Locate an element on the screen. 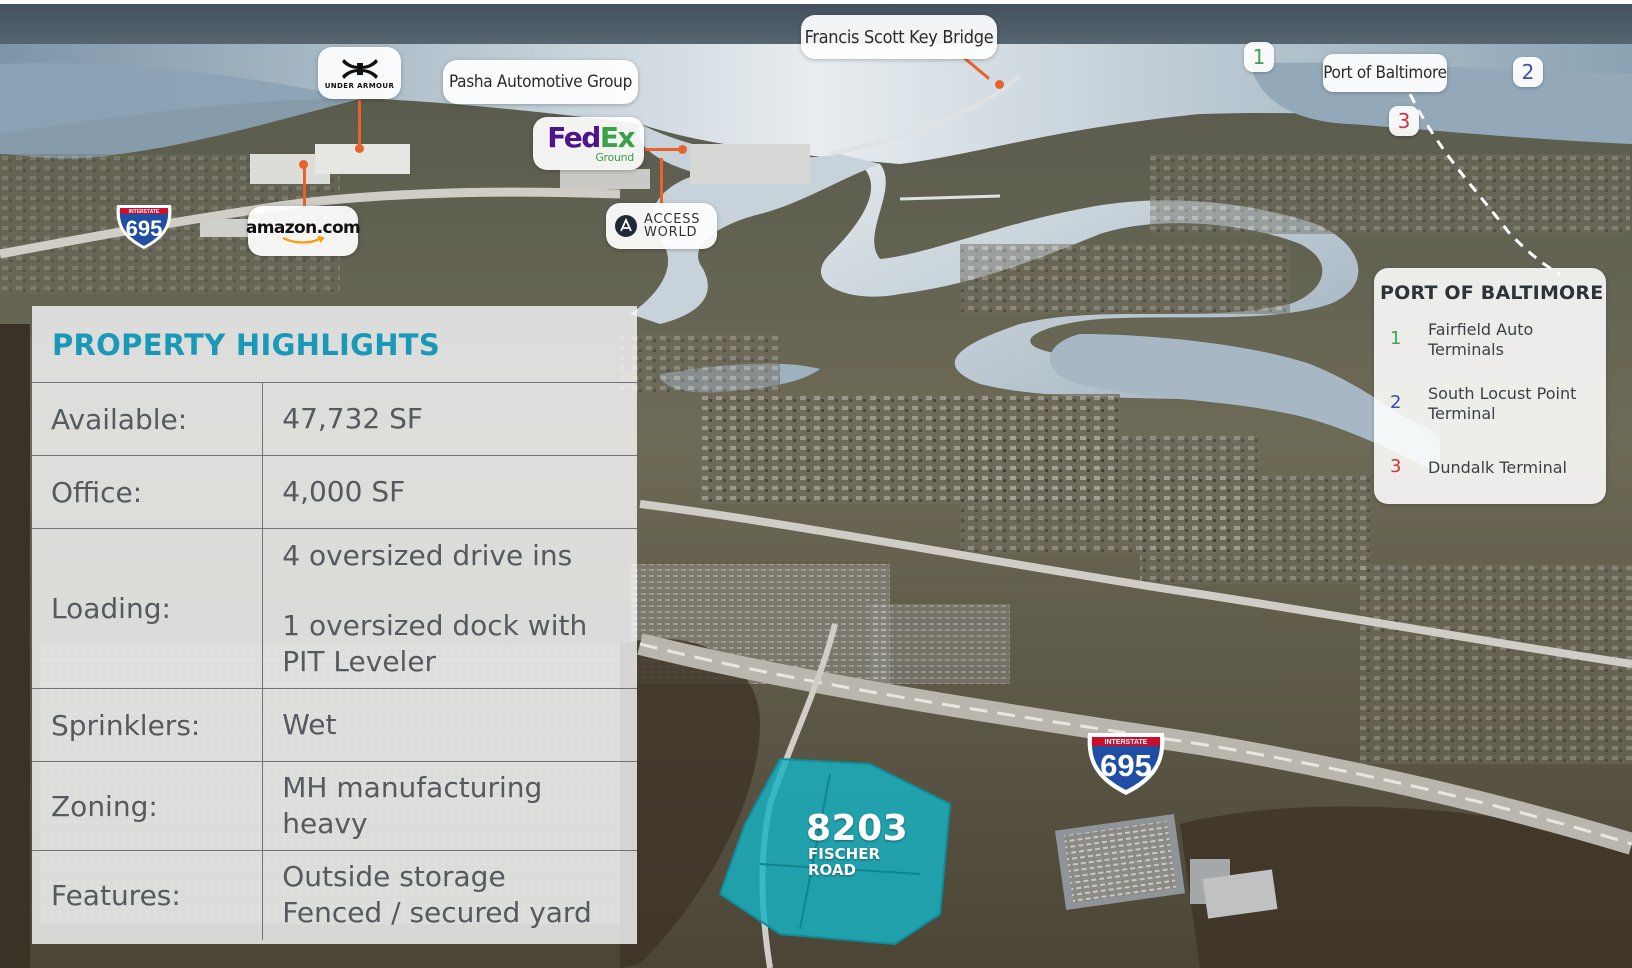  under-armour-wordmark: UNDER ARMOUR is located at coordinates (359, 85).